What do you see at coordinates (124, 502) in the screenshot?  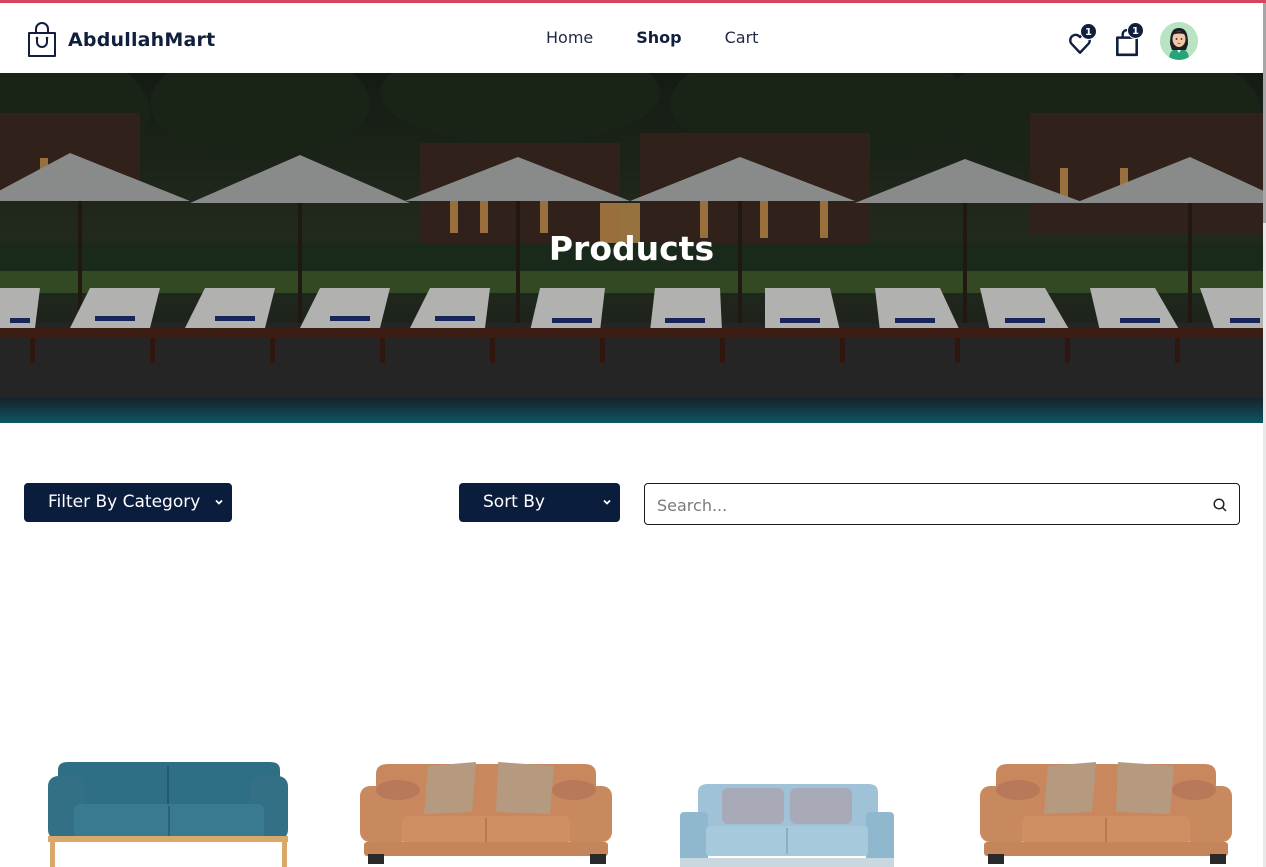 I see `category-filter-value: Filter By Category` at bounding box center [124, 502].